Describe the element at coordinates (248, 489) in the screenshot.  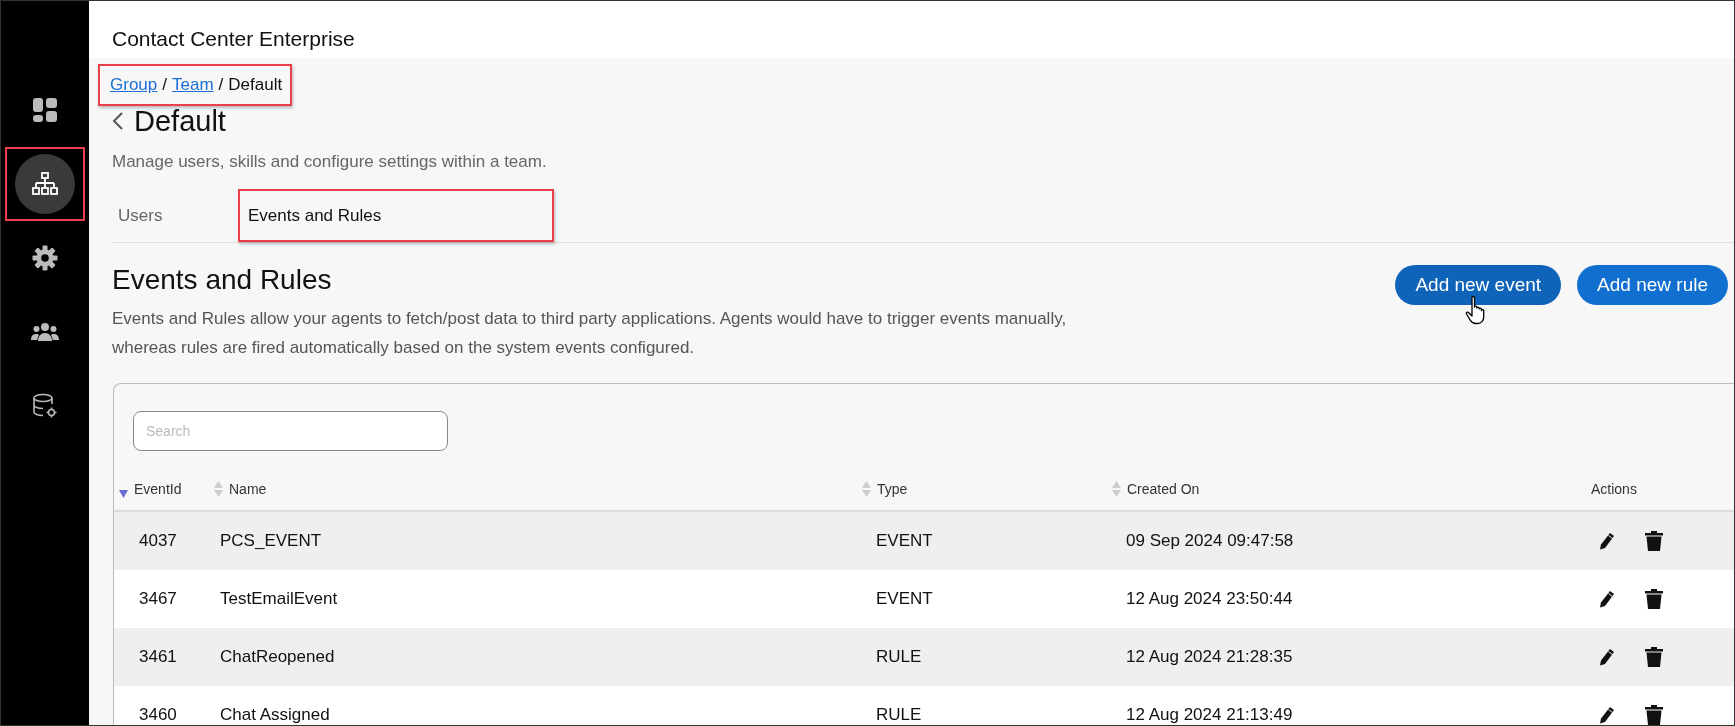
I see `column-label: Name` at that location.